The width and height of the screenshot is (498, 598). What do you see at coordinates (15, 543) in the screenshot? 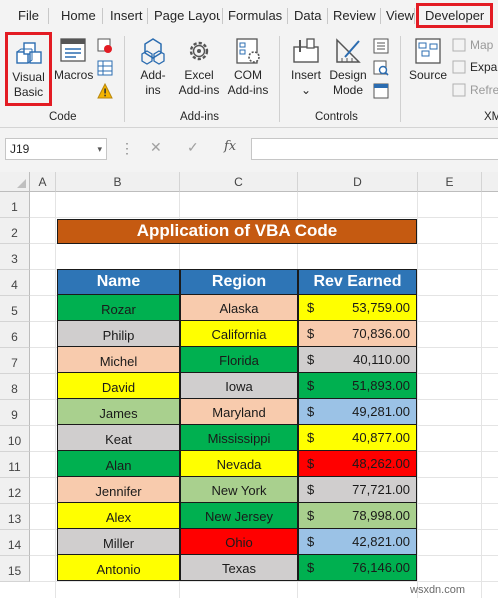
I see `row-header-14: 14` at bounding box center [15, 543].